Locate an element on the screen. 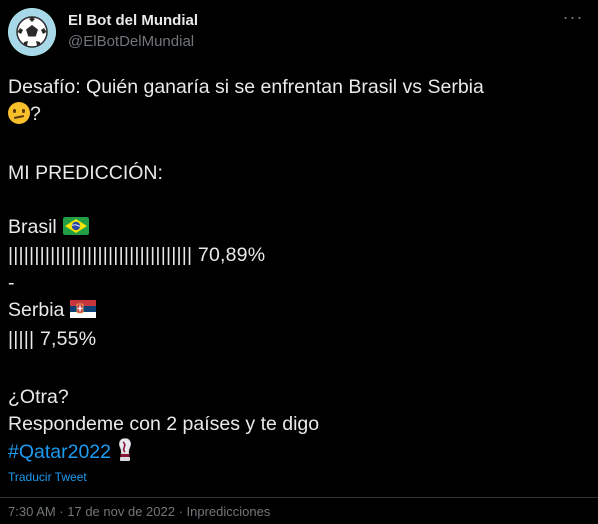 The width and height of the screenshot is (598, 524). challenge-suffix: ? is located at coordinates (35, 114).